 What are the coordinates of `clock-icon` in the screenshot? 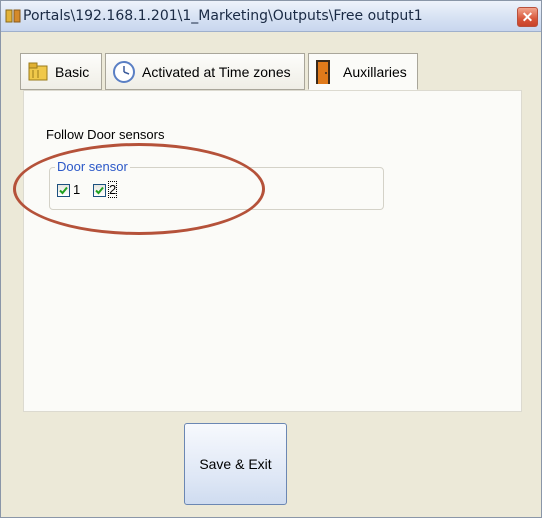 It's located at (124, 72).